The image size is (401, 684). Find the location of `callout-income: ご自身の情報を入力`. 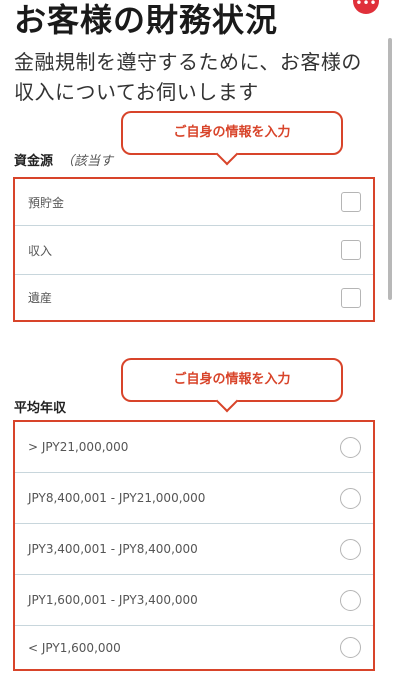

callout-income: ご自身の情報を入力 is located at coordinates (232, 380).